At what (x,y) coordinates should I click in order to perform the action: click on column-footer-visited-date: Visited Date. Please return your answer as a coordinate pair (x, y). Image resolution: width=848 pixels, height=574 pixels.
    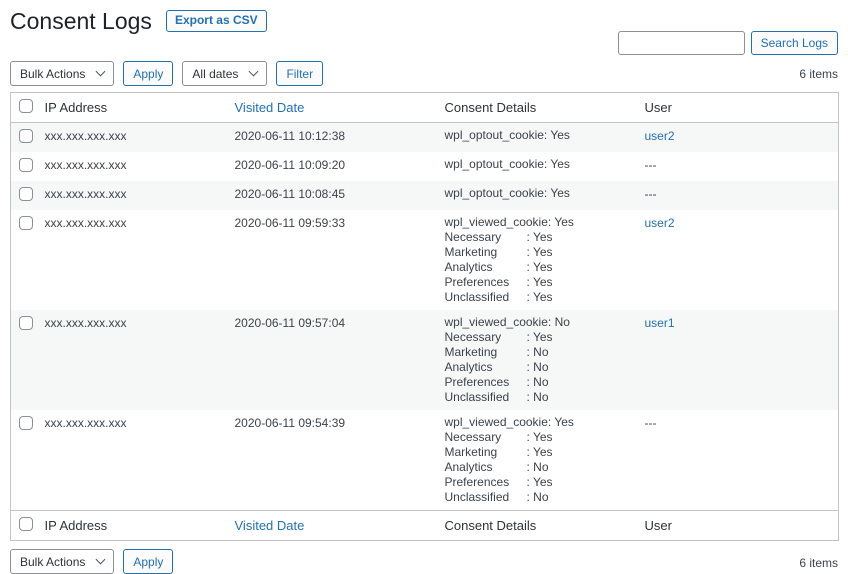
    Looking at the image, I should click on (270, 525).